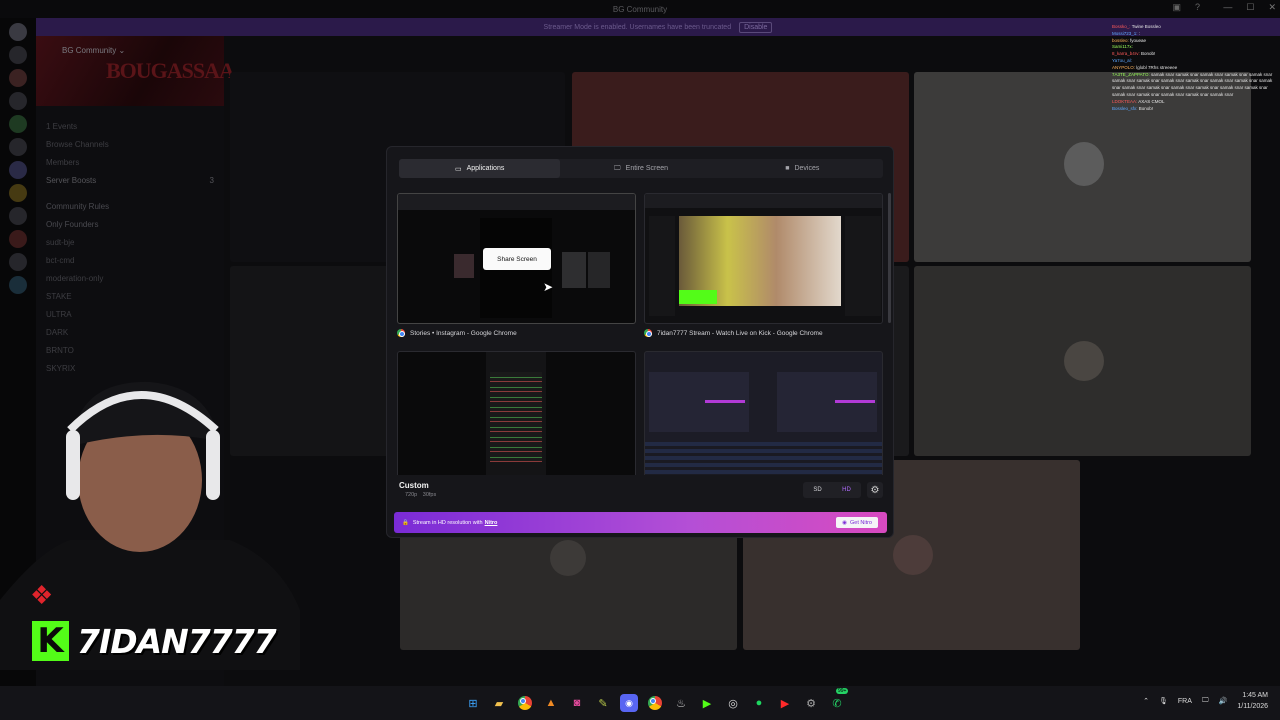 Image resolution: width=1280 pixels, height=720 pixels. I want to click on chrome-alt-icon, so click(655, 703).